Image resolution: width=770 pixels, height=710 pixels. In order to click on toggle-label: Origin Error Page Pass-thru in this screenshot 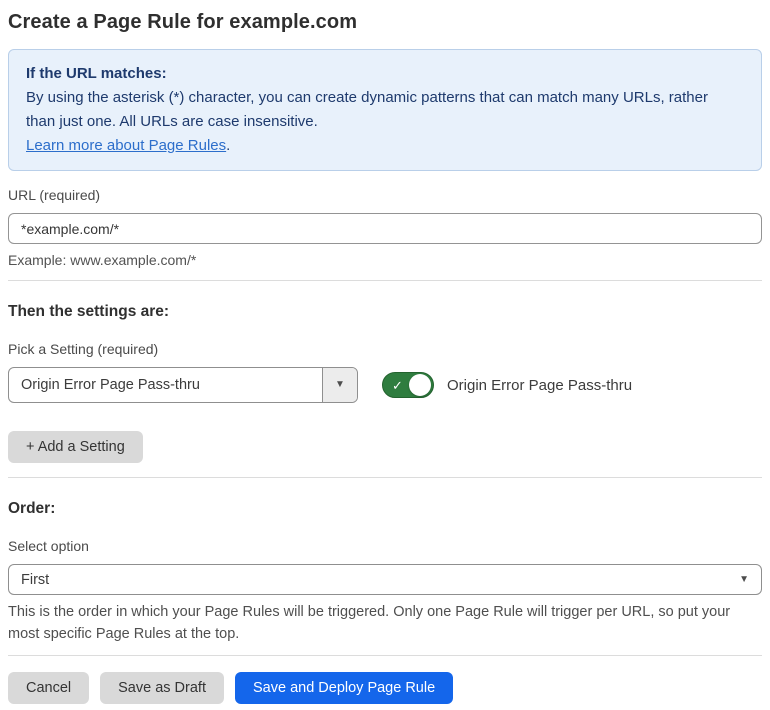, I will do `click(540, 385)`.